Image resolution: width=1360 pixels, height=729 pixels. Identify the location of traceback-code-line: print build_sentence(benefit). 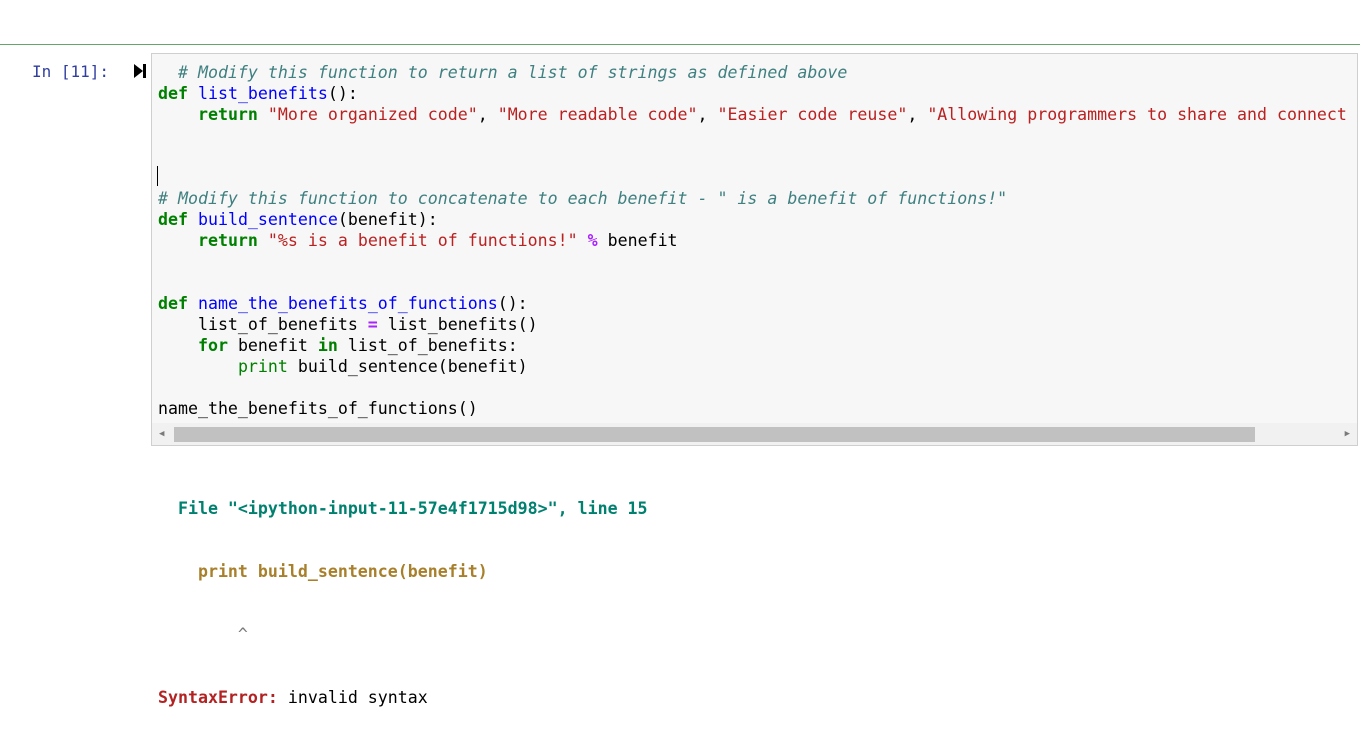
(323, 571).